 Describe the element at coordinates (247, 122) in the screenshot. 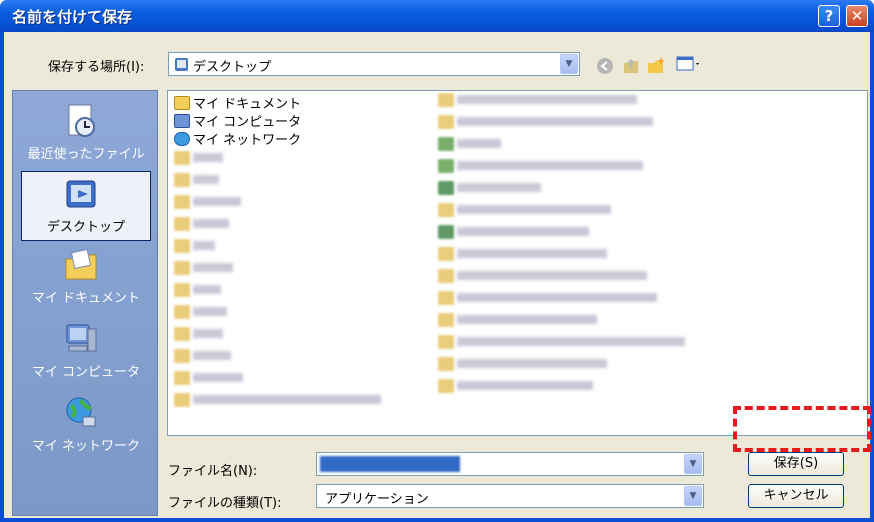

I see `list-item-label: マイ コンピュータ` at that location.